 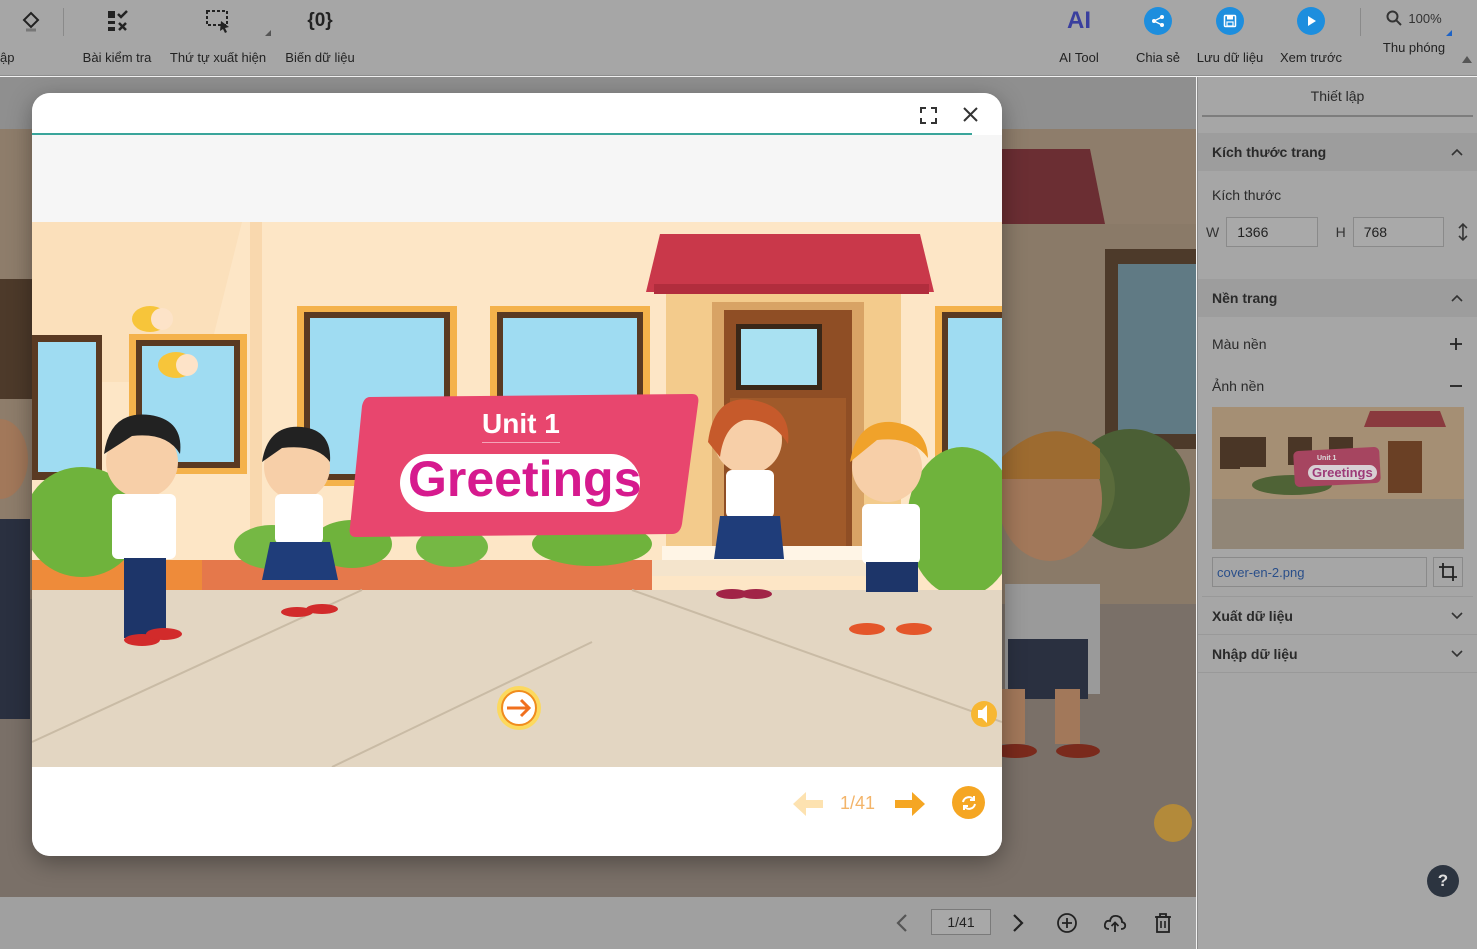 What do you see at coordinates (1467, 59) in the screenshot?
I see `scroll-up-icon` at bounding box center [1467, 59].